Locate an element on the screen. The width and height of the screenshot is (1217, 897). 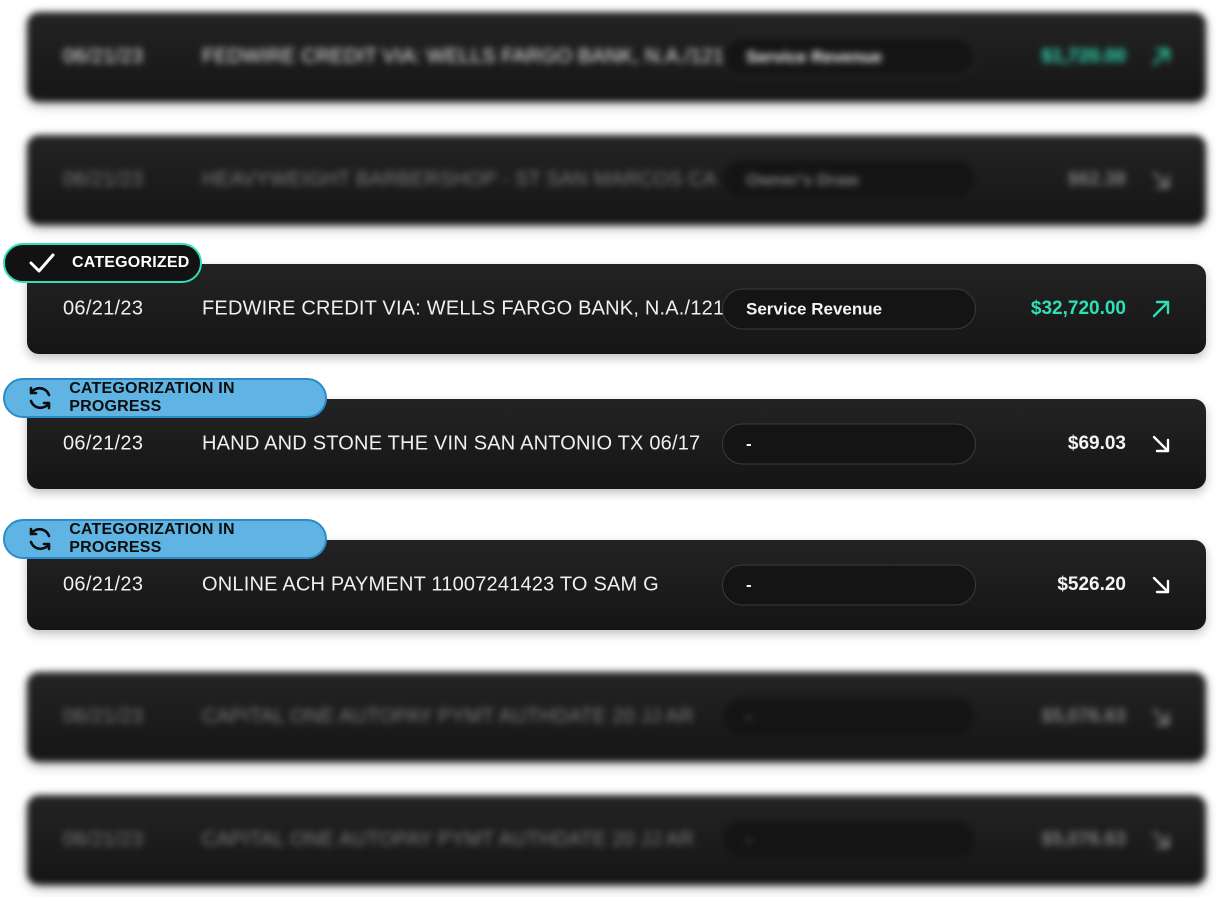
transaction-amount: $1,720.00 is located at coordinates (1083, 56).